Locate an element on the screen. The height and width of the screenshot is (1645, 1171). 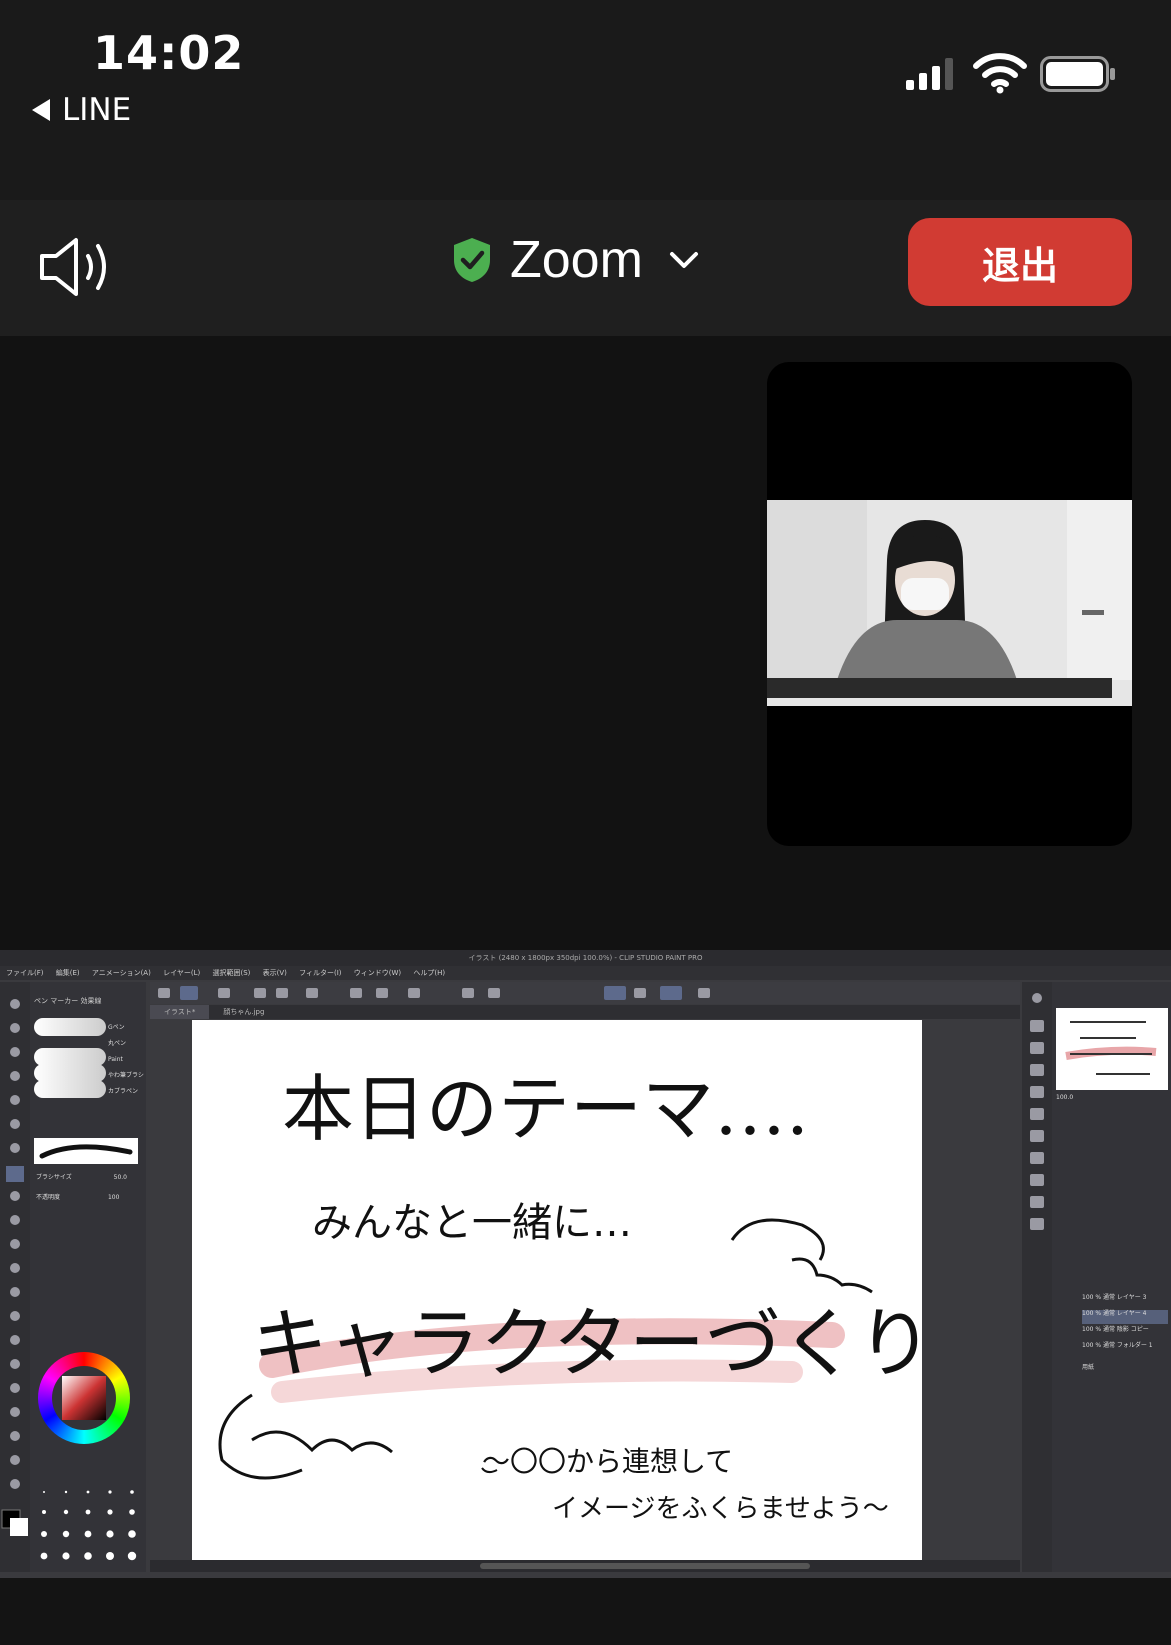
slide-line-1: 本日のテーマ…. is located at coordinates (545, 1109).